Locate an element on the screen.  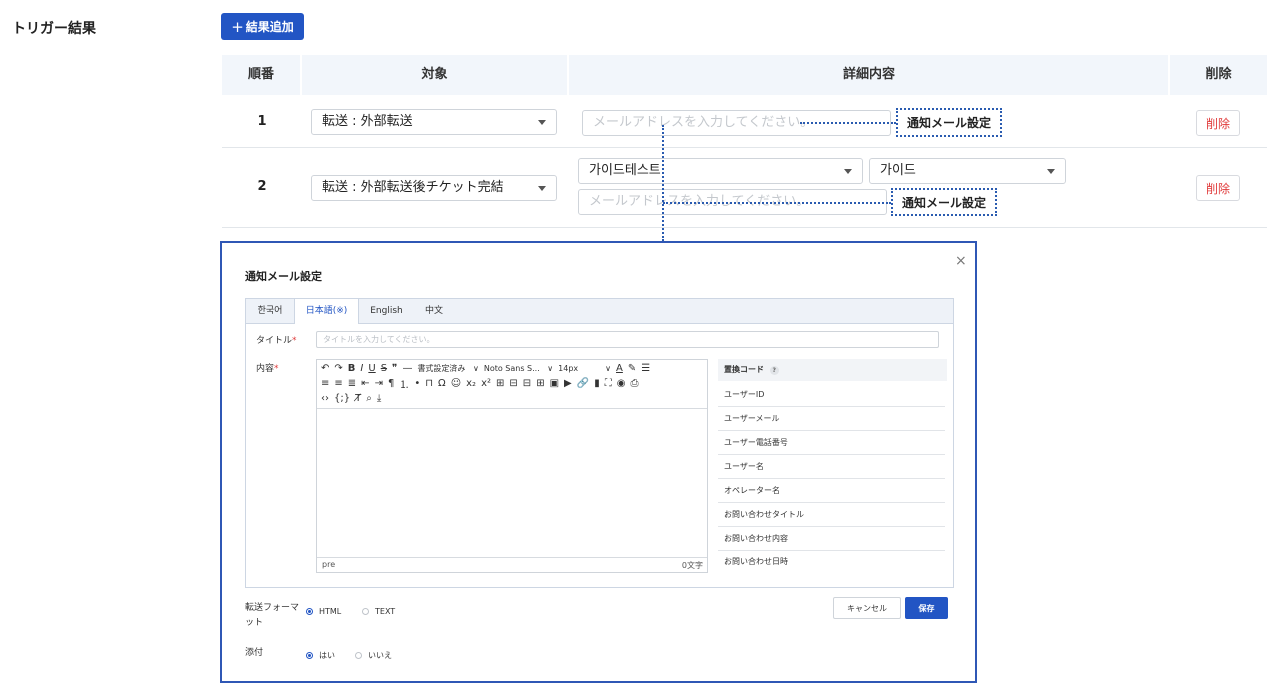
char-count: 0文字 is located at coordinates (692, 565).